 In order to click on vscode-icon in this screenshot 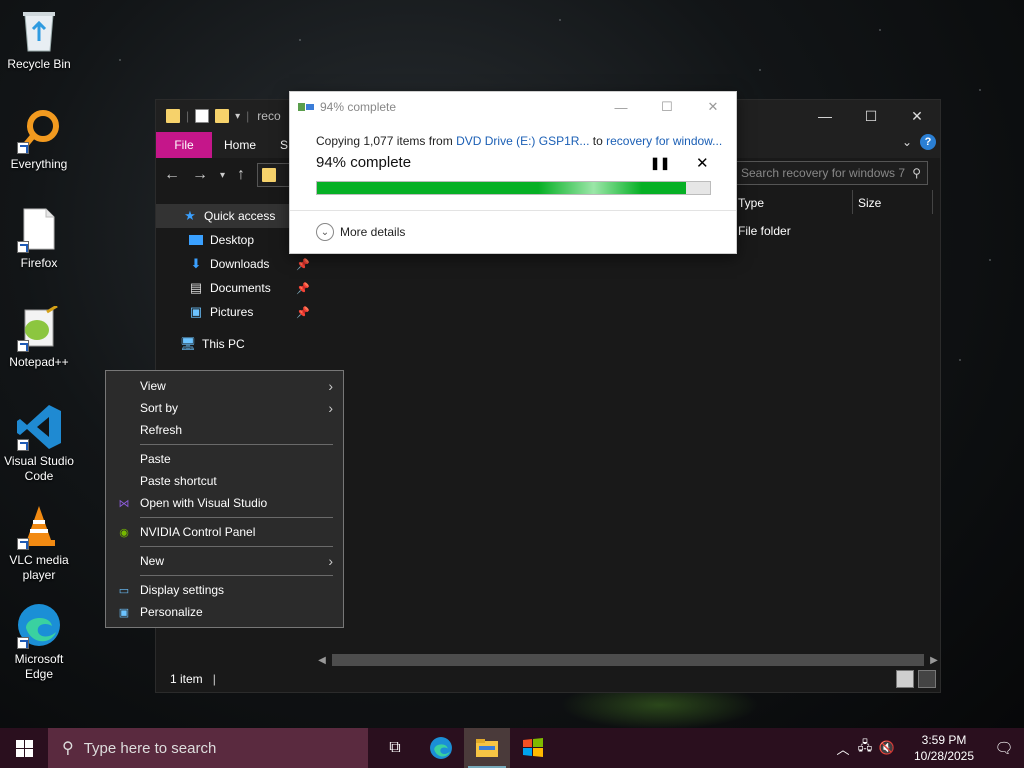, I will do `click(39, 427)`.